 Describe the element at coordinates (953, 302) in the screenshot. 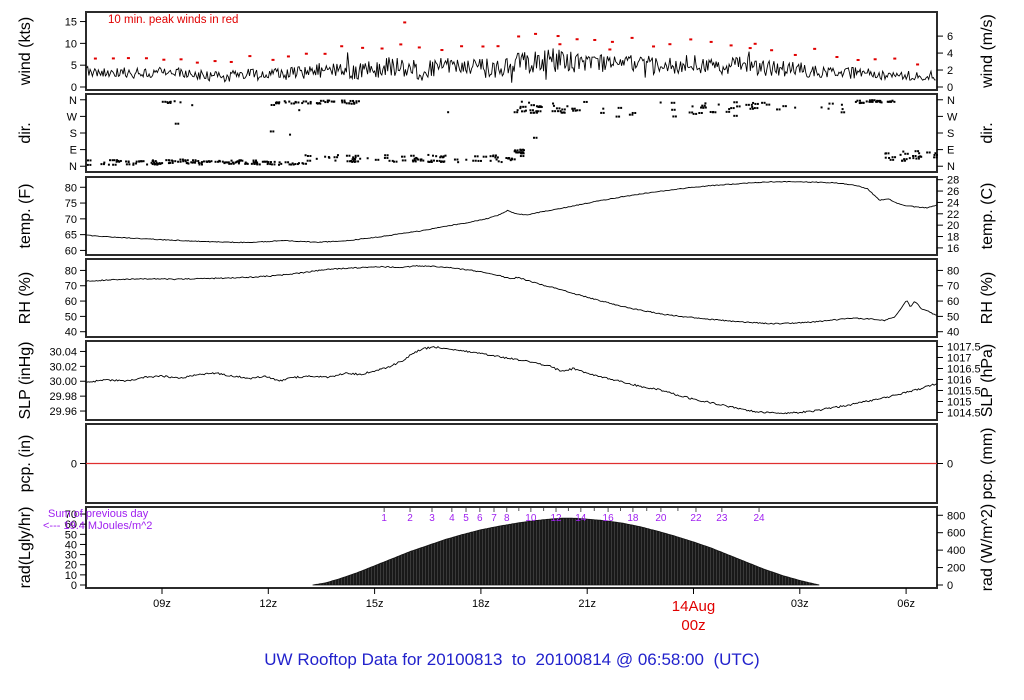

I see `rh-right-tick-label: 60` at that location.